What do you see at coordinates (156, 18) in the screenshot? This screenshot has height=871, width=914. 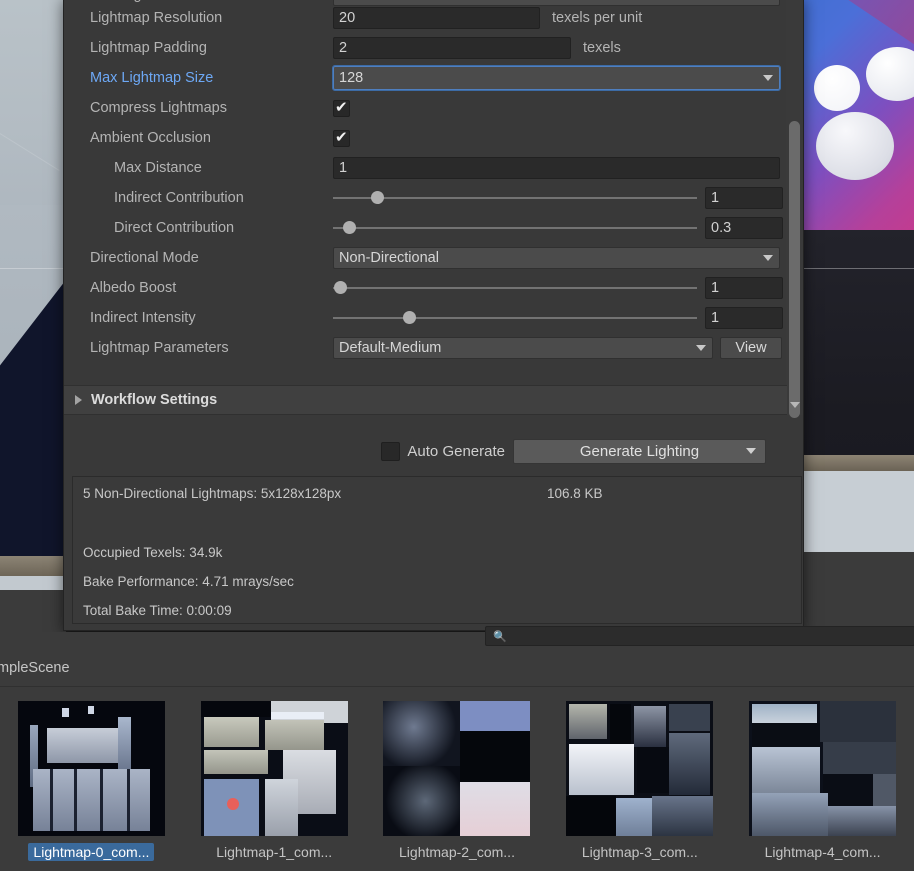 I see `label-lightmap-resolution: Lightmap Resolution` at bounding box center [156, 18].